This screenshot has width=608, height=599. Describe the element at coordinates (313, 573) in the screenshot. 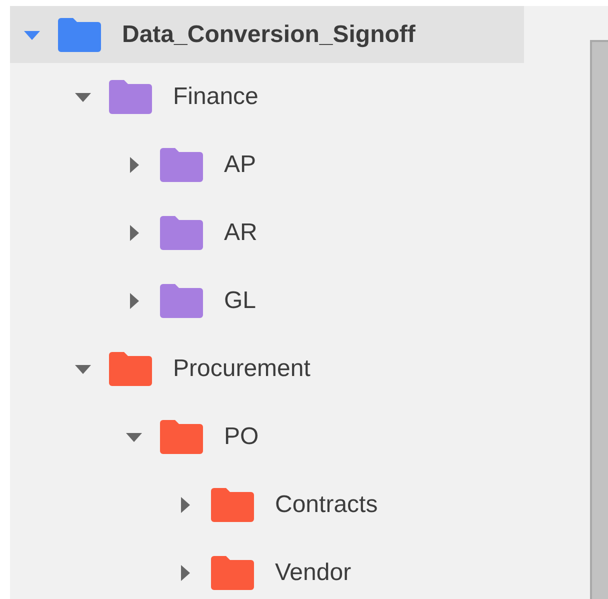

I see `folder-name: Vendor` at that location.